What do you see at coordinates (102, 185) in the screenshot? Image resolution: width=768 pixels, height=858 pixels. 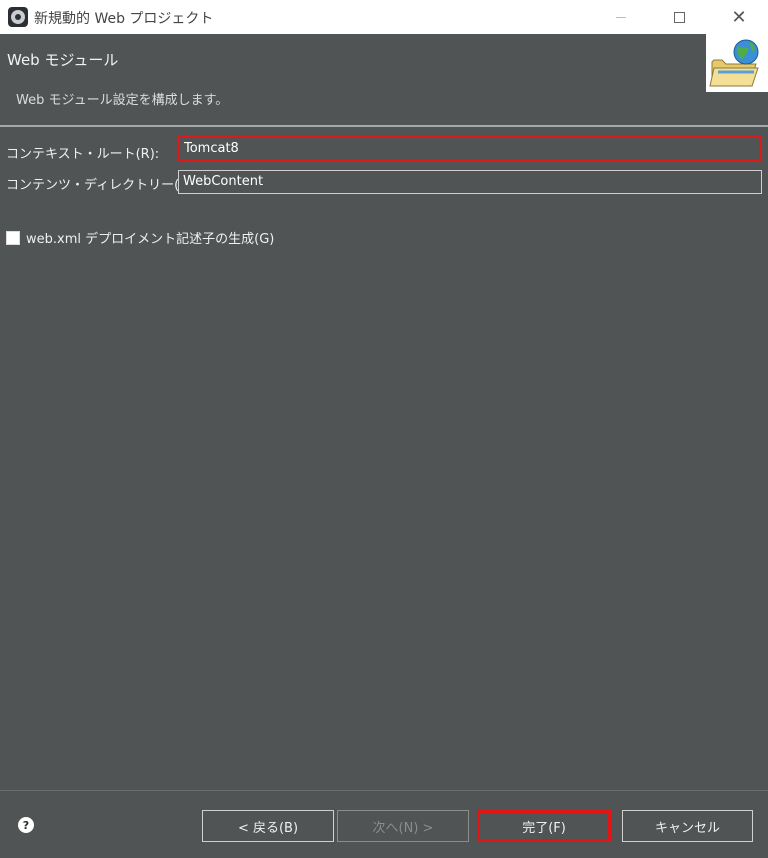 I see `content-directory-label: コンテンツ・ディレクトリー(D):` at bounding box center [102, 185].